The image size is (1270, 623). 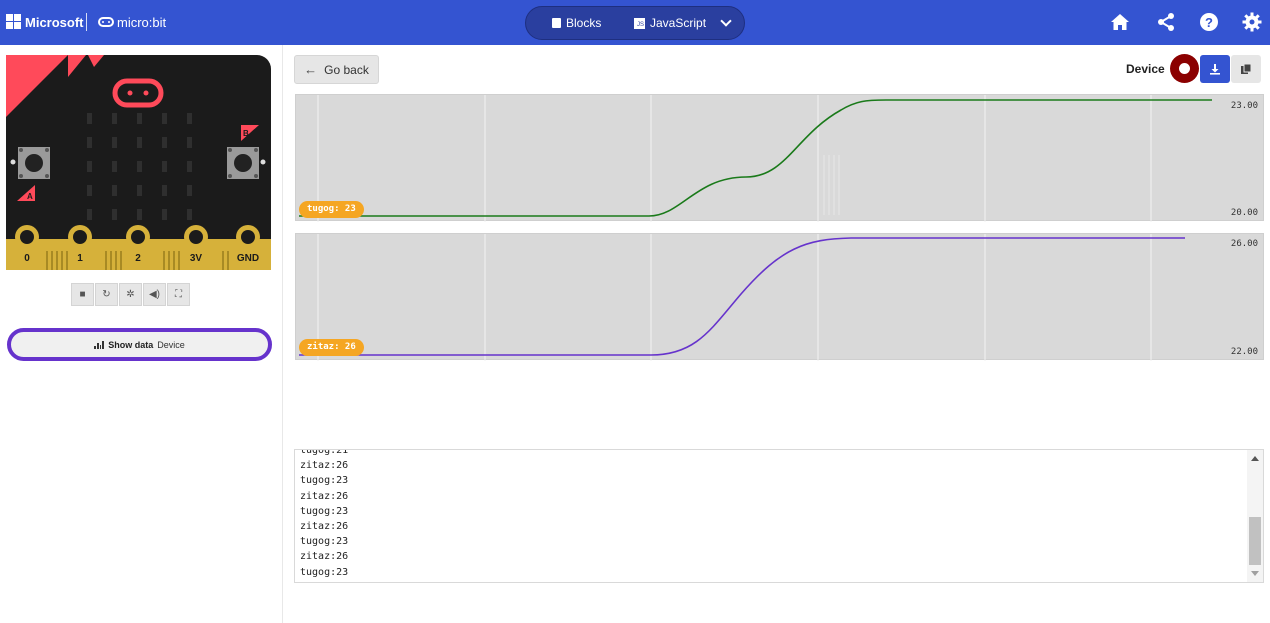 I want to click on debug-icon: ✲, so click(x=130, y=294).